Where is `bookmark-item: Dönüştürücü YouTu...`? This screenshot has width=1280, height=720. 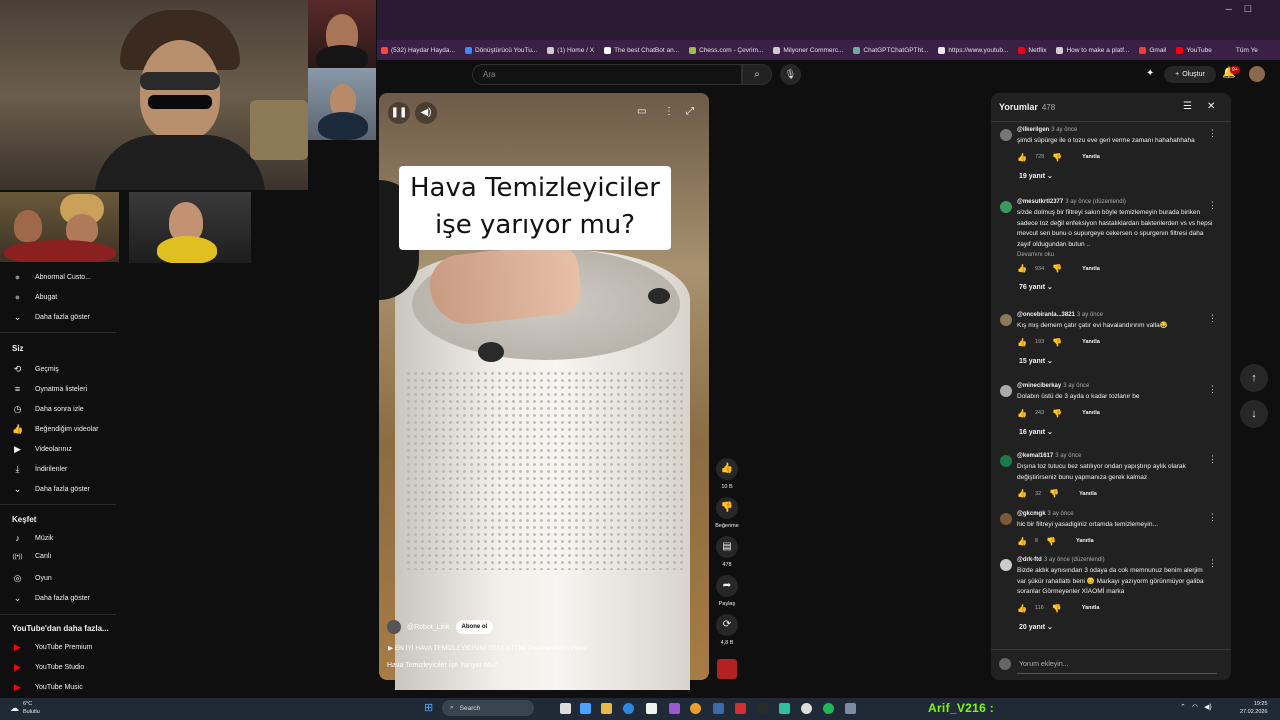 bookmark-item: Dönüştürücü YouTu... is located at coordinates (500, 50).